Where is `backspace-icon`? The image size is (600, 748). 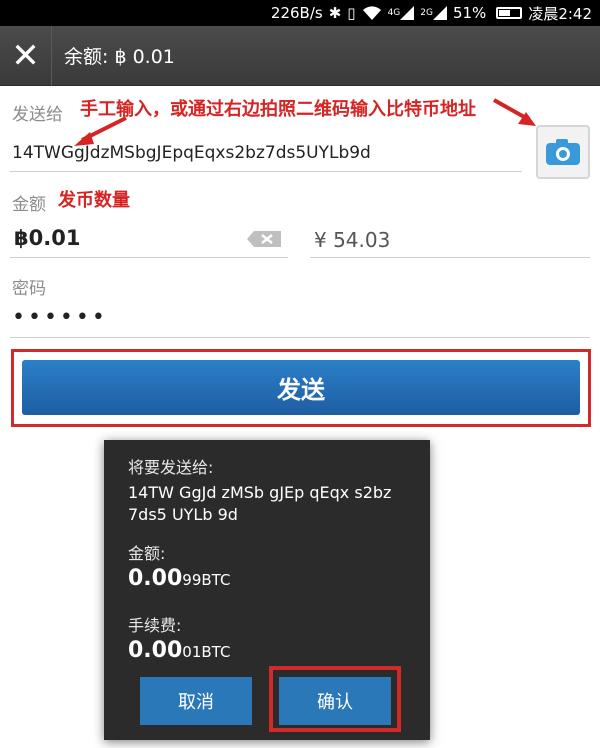
backspace-icon is located at coordinates (264, 239).